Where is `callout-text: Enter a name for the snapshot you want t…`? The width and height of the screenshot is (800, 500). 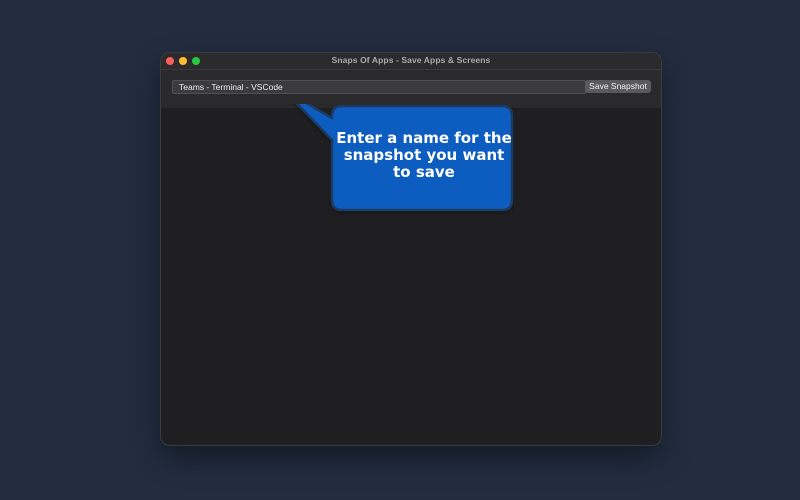
callout-text: Enter a name for the snapshot you want t… is located at coordinates (424, 155).